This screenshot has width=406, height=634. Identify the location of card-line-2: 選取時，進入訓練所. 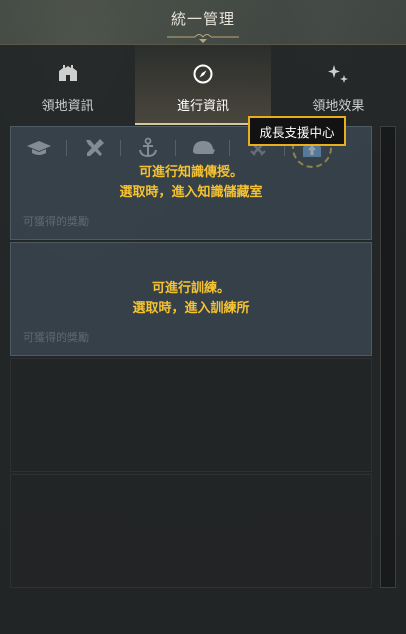
(191, 308).